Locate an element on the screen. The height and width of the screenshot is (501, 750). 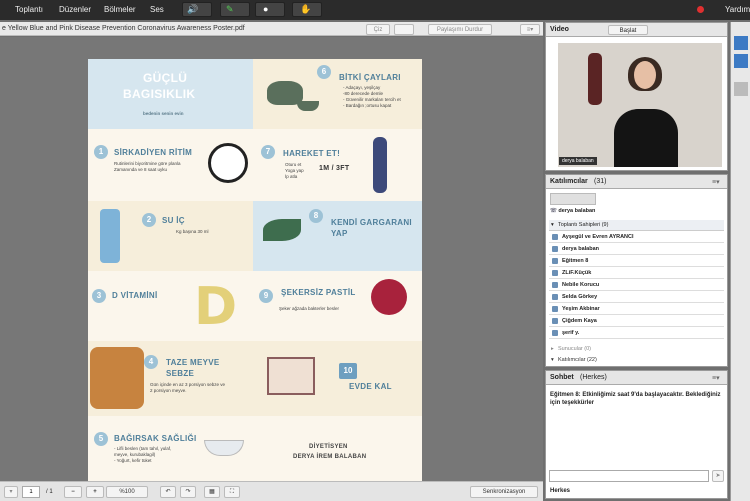
view-toolbar is located at coordinates (573, 199).